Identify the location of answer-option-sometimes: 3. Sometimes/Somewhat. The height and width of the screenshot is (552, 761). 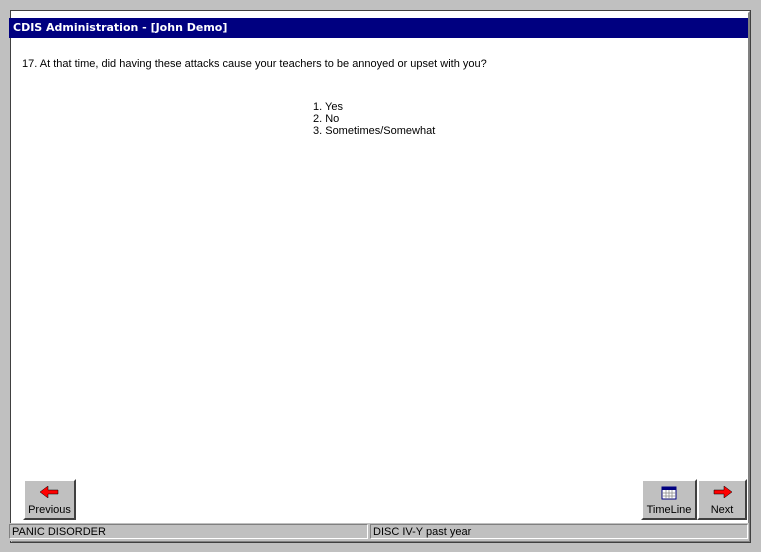
(374, 131).